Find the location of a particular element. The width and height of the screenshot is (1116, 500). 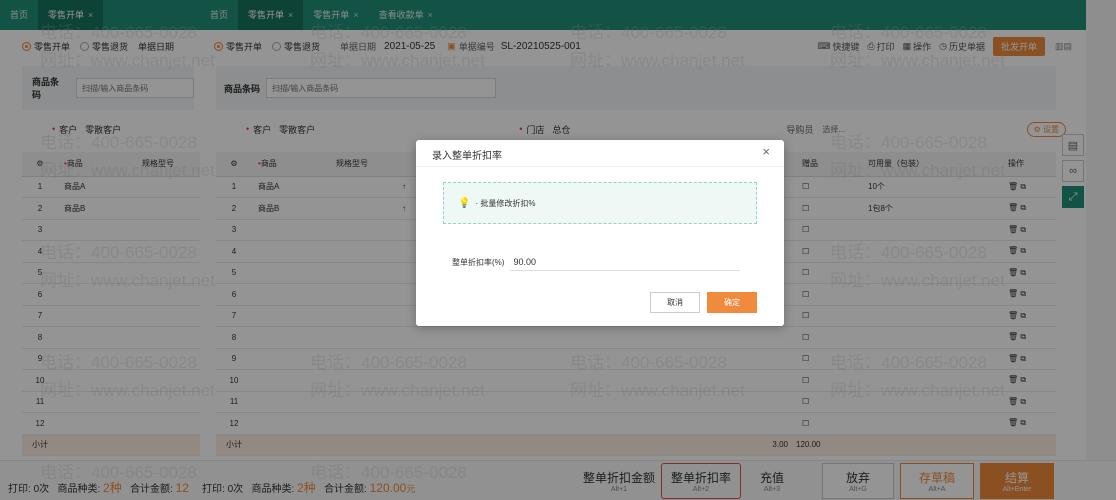

cancel-button: 取消 is located at coordinates (675, 302).